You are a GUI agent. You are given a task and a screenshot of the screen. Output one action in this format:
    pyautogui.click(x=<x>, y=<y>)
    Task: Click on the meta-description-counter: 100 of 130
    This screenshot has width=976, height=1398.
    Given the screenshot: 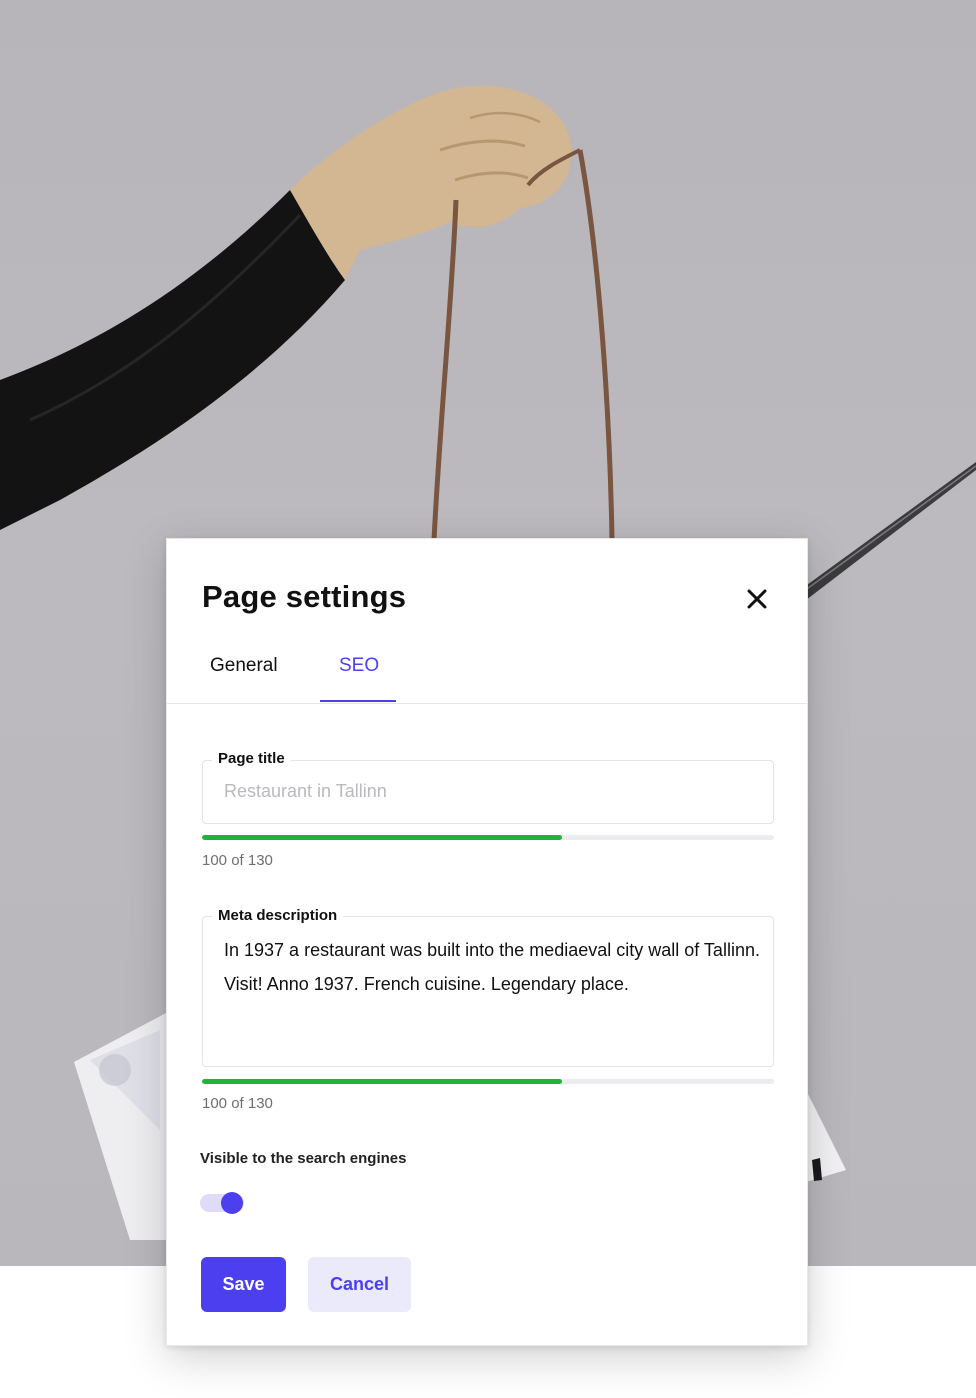 What is the action you would take?
    pyautogui.click(x=237, y=1103)
    